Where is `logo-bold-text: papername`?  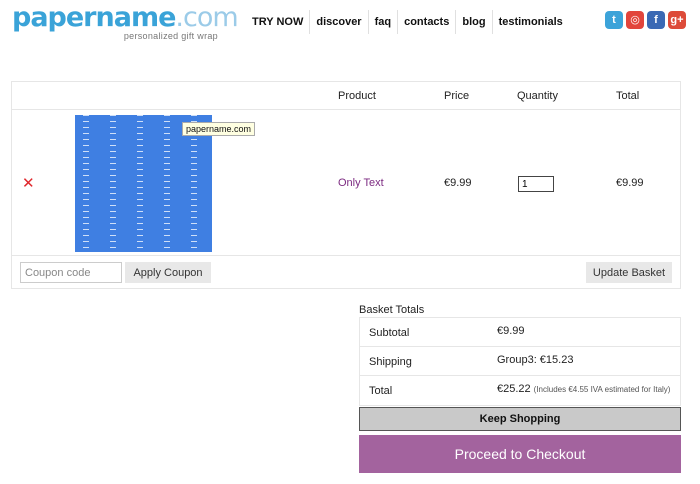 logo-bold-text: papername is located at coordinates (94, 17).